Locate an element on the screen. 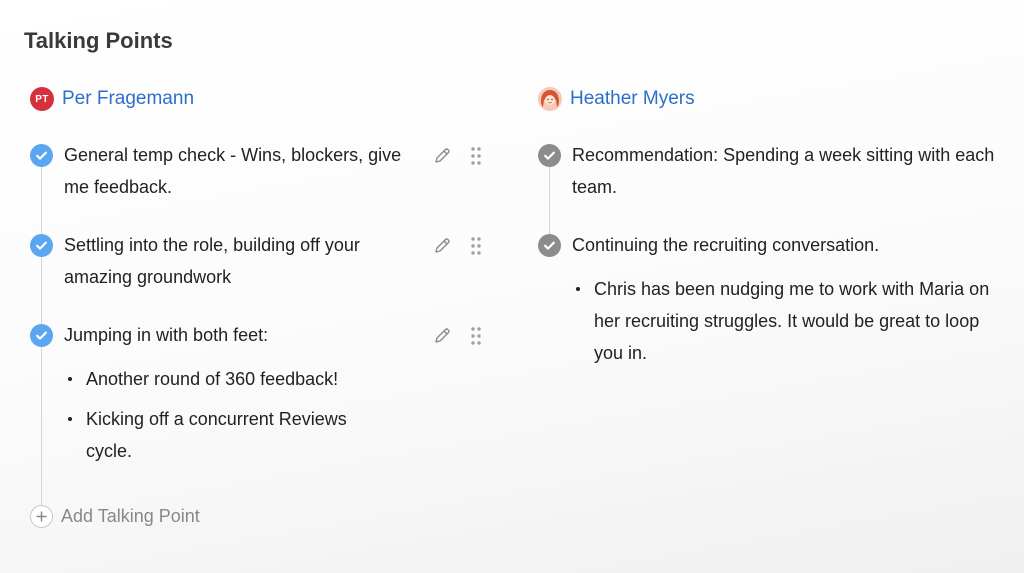 This screenshot has height=573, width=1024. author-name: Per Fragemann is located at coordinates (128, 99).